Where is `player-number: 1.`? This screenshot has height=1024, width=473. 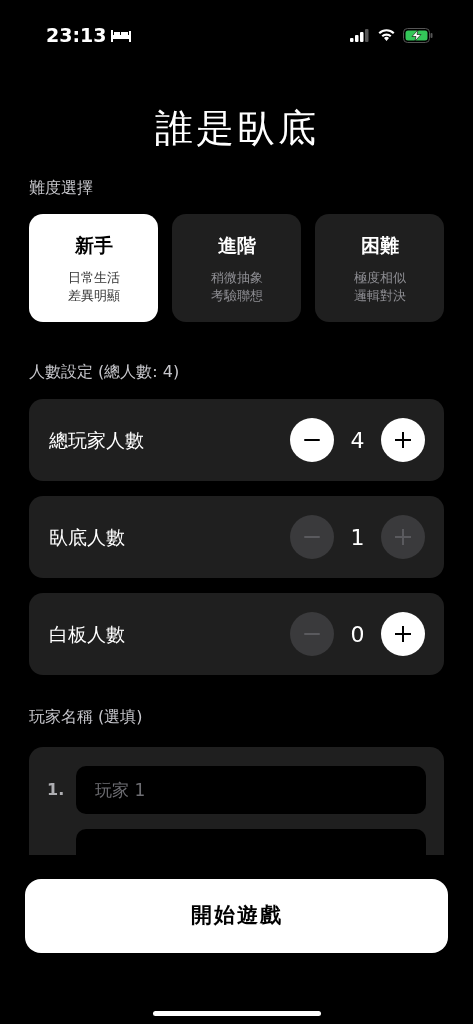 player-number: 1. is located at coordinates (54, 790).